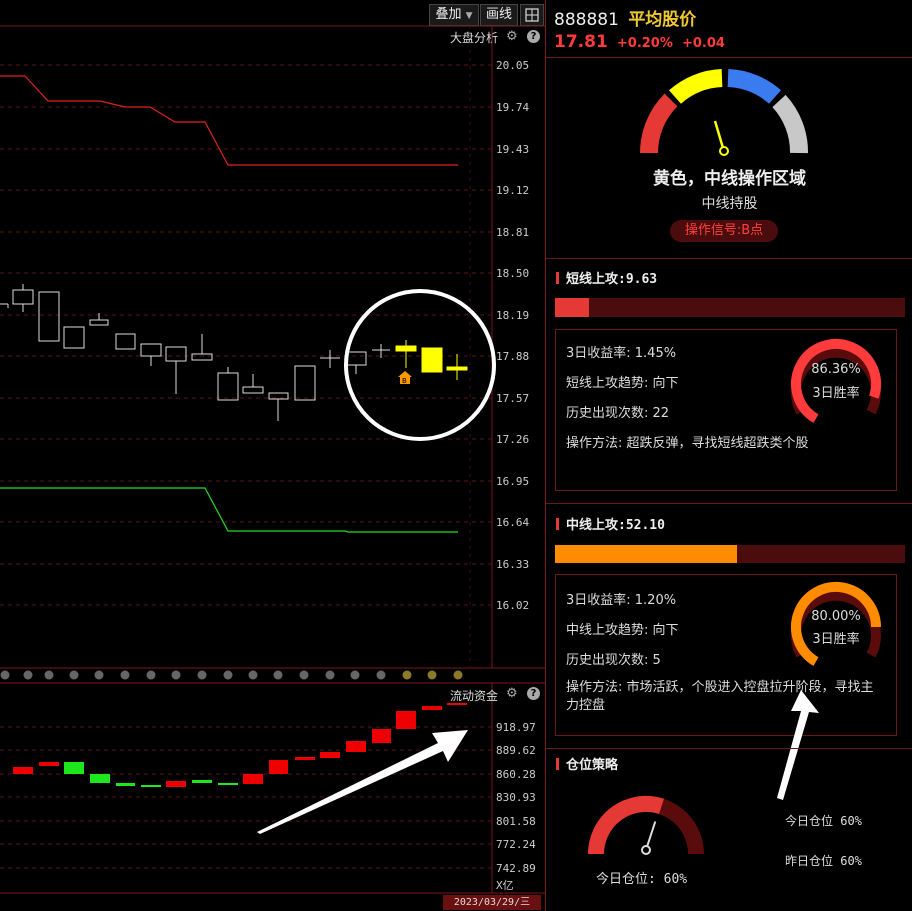 This screenshot has width=912, height=911. Describe the element at coordinates (644, 43) in the screenshot. I see `stock-change-pct: +0.20%` at that location.